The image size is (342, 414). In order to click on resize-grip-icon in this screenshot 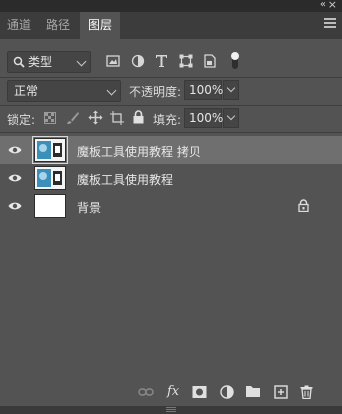, I will do `click(171, 410)`.